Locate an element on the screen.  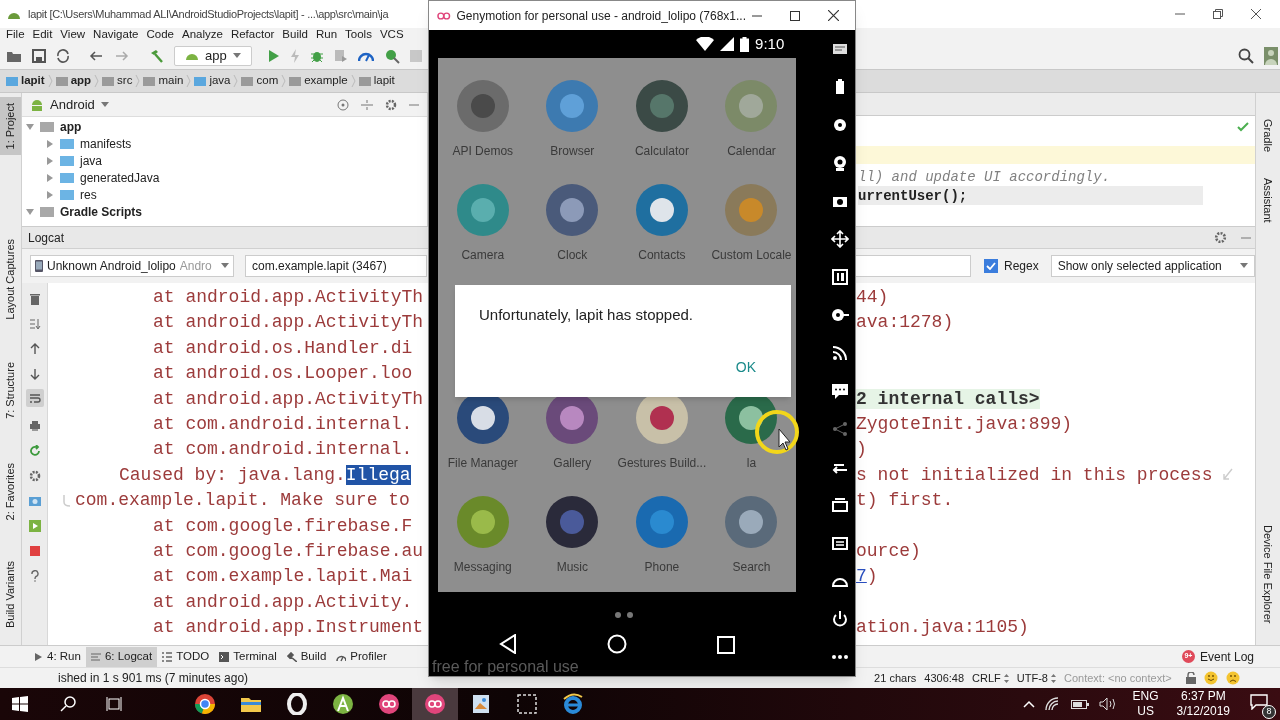
regex-checkbox: Regex is located at coordinates (1011, 266).